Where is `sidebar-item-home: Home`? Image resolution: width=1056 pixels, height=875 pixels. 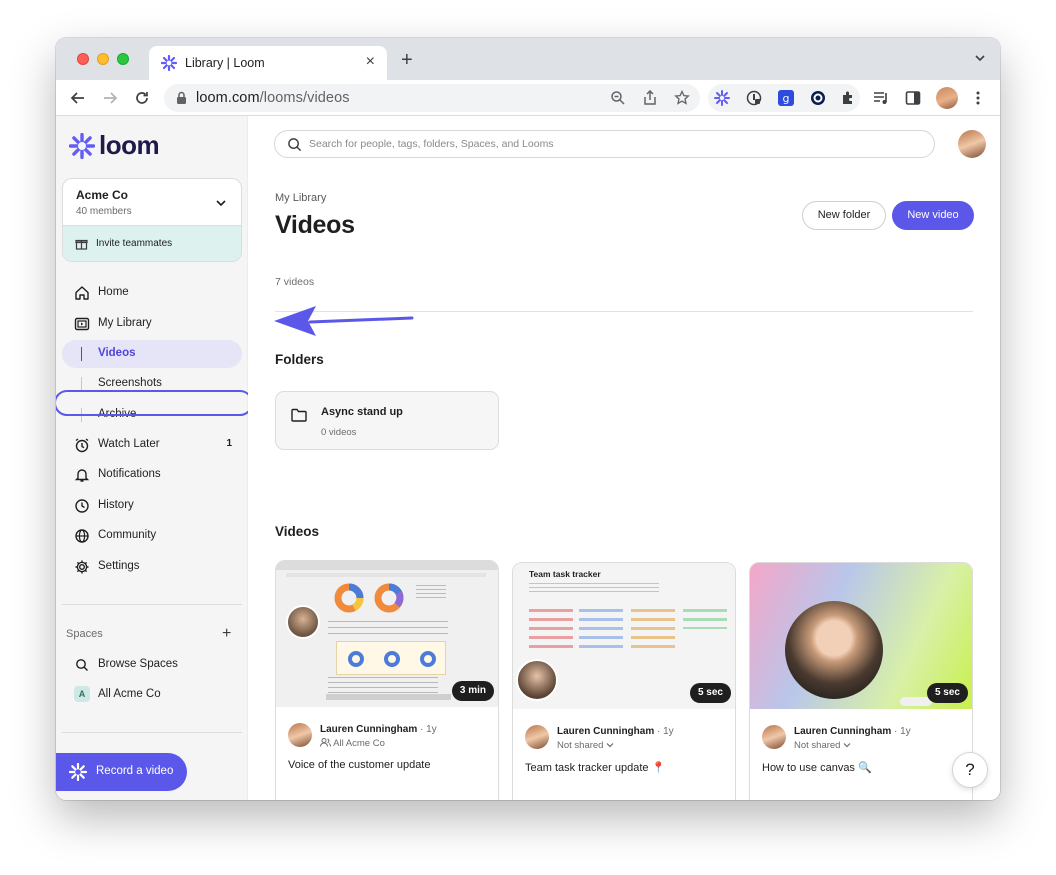 sidebar-item-home: Home is located at coordinates (152, 293).